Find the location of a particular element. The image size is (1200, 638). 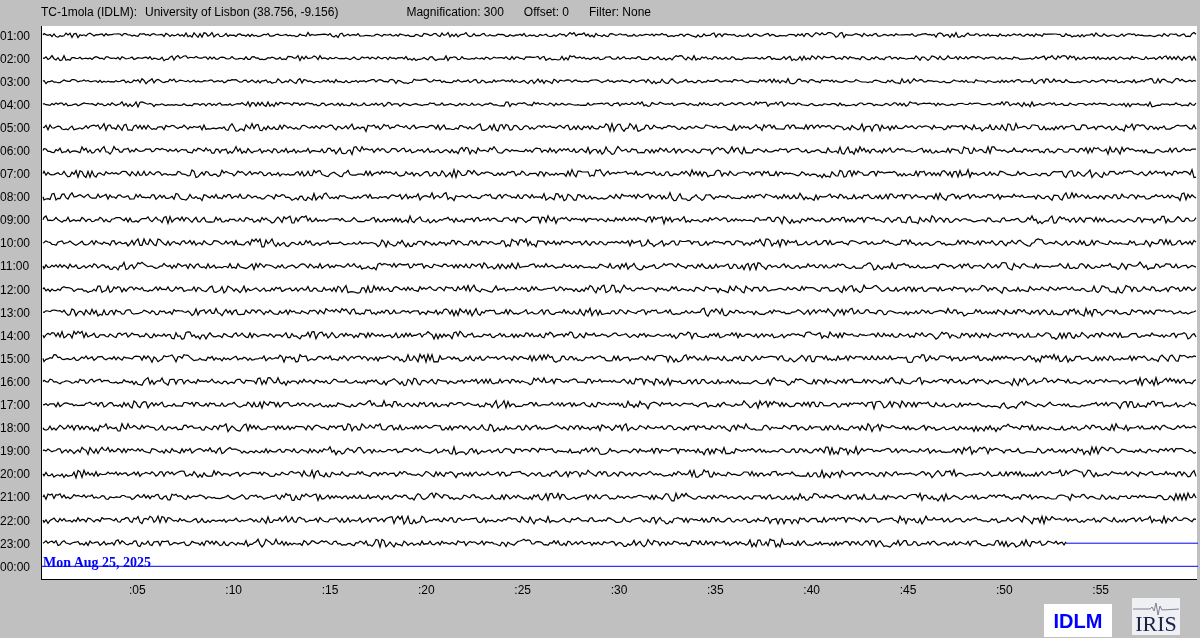

time-tick-label: :45 is located at coordinates (908, 590).